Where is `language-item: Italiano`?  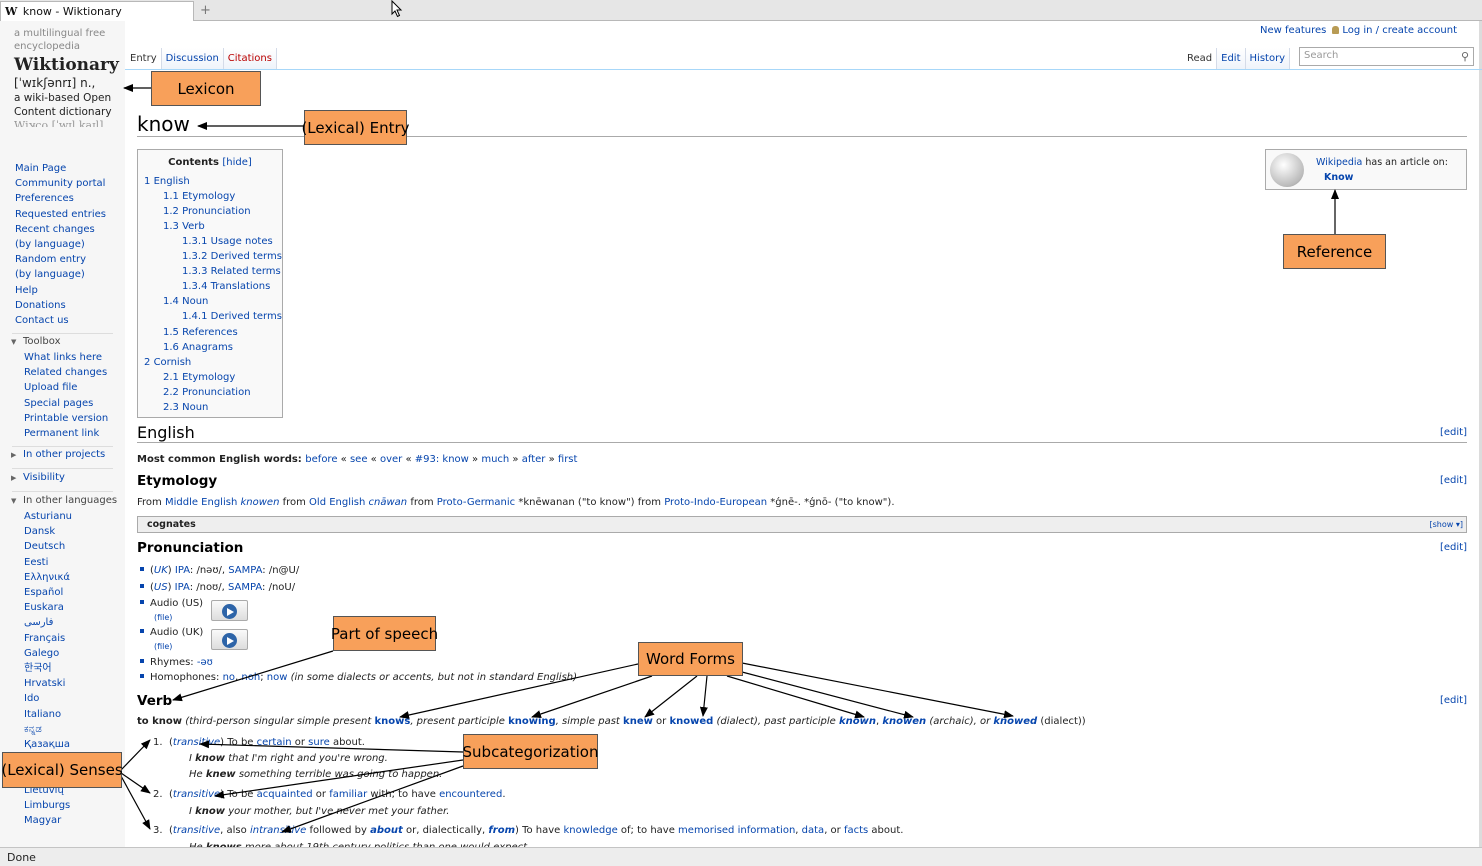 language-item: Italiano is located at coordinates (48, 714).